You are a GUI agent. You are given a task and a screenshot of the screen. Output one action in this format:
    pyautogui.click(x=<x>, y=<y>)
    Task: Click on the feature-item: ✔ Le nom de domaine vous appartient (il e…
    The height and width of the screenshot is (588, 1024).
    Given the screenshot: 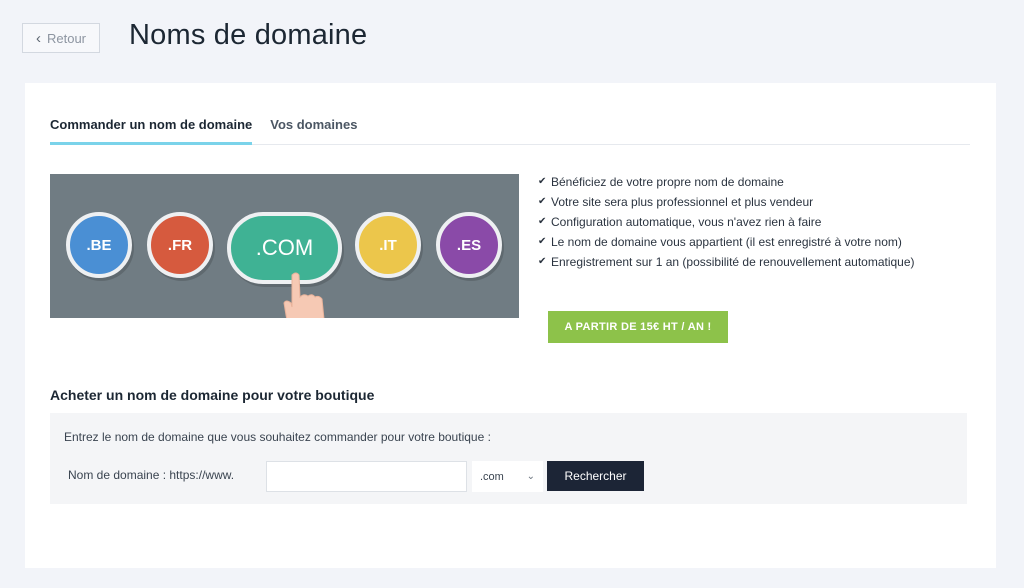 What is the action you would take?
    pyautogui.click(x=720, y=242)
    